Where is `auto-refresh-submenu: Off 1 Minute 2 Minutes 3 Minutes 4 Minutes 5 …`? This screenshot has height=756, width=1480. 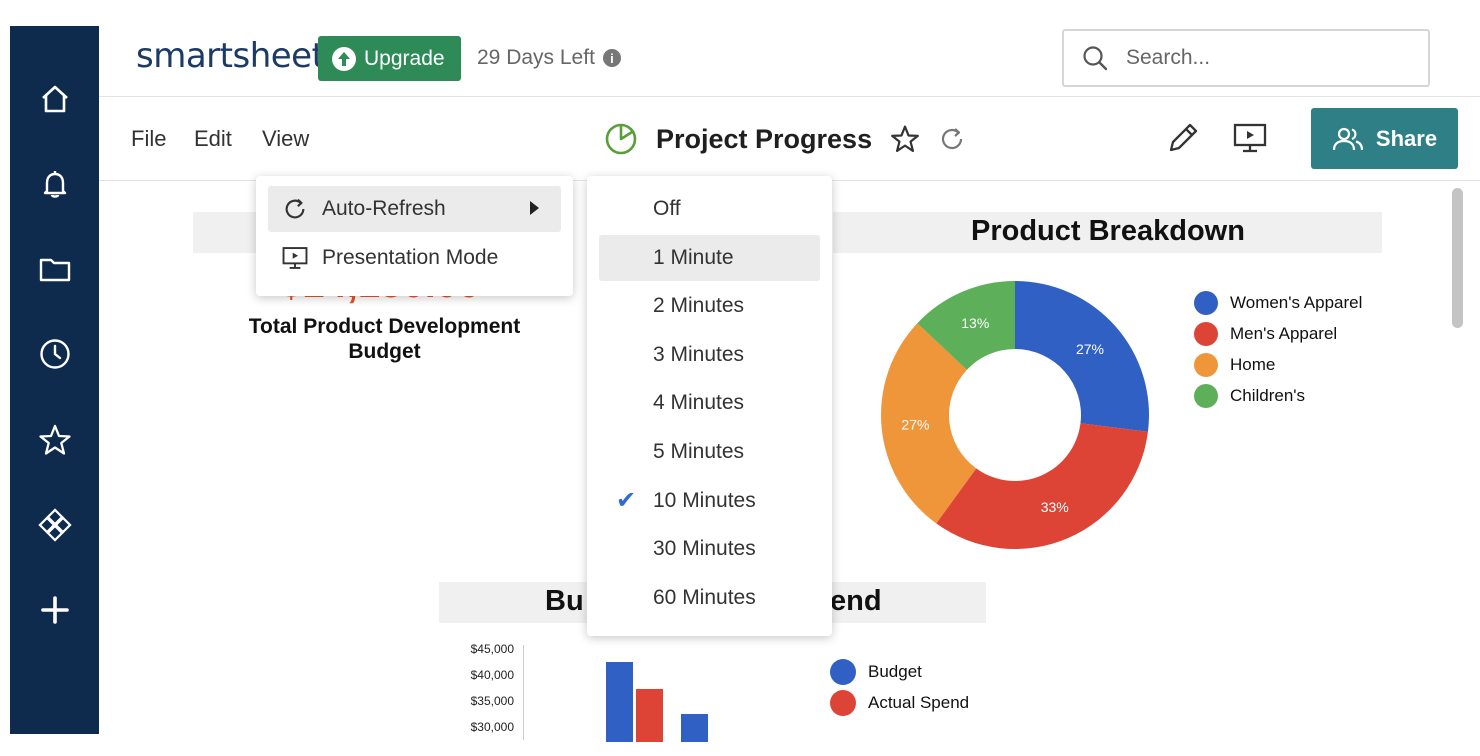
auto-refresh-submenu: Off 1 Minute 2 Minutes 3 Minutes 4 Minutes 5 … is located at coordinates (709, 406).